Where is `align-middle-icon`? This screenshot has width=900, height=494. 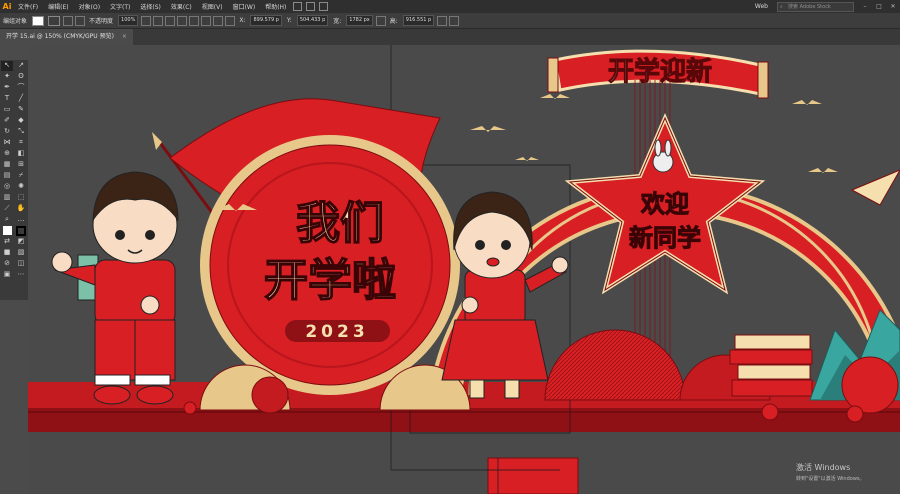 align-middle-icon is located at coordinates (206, 20).